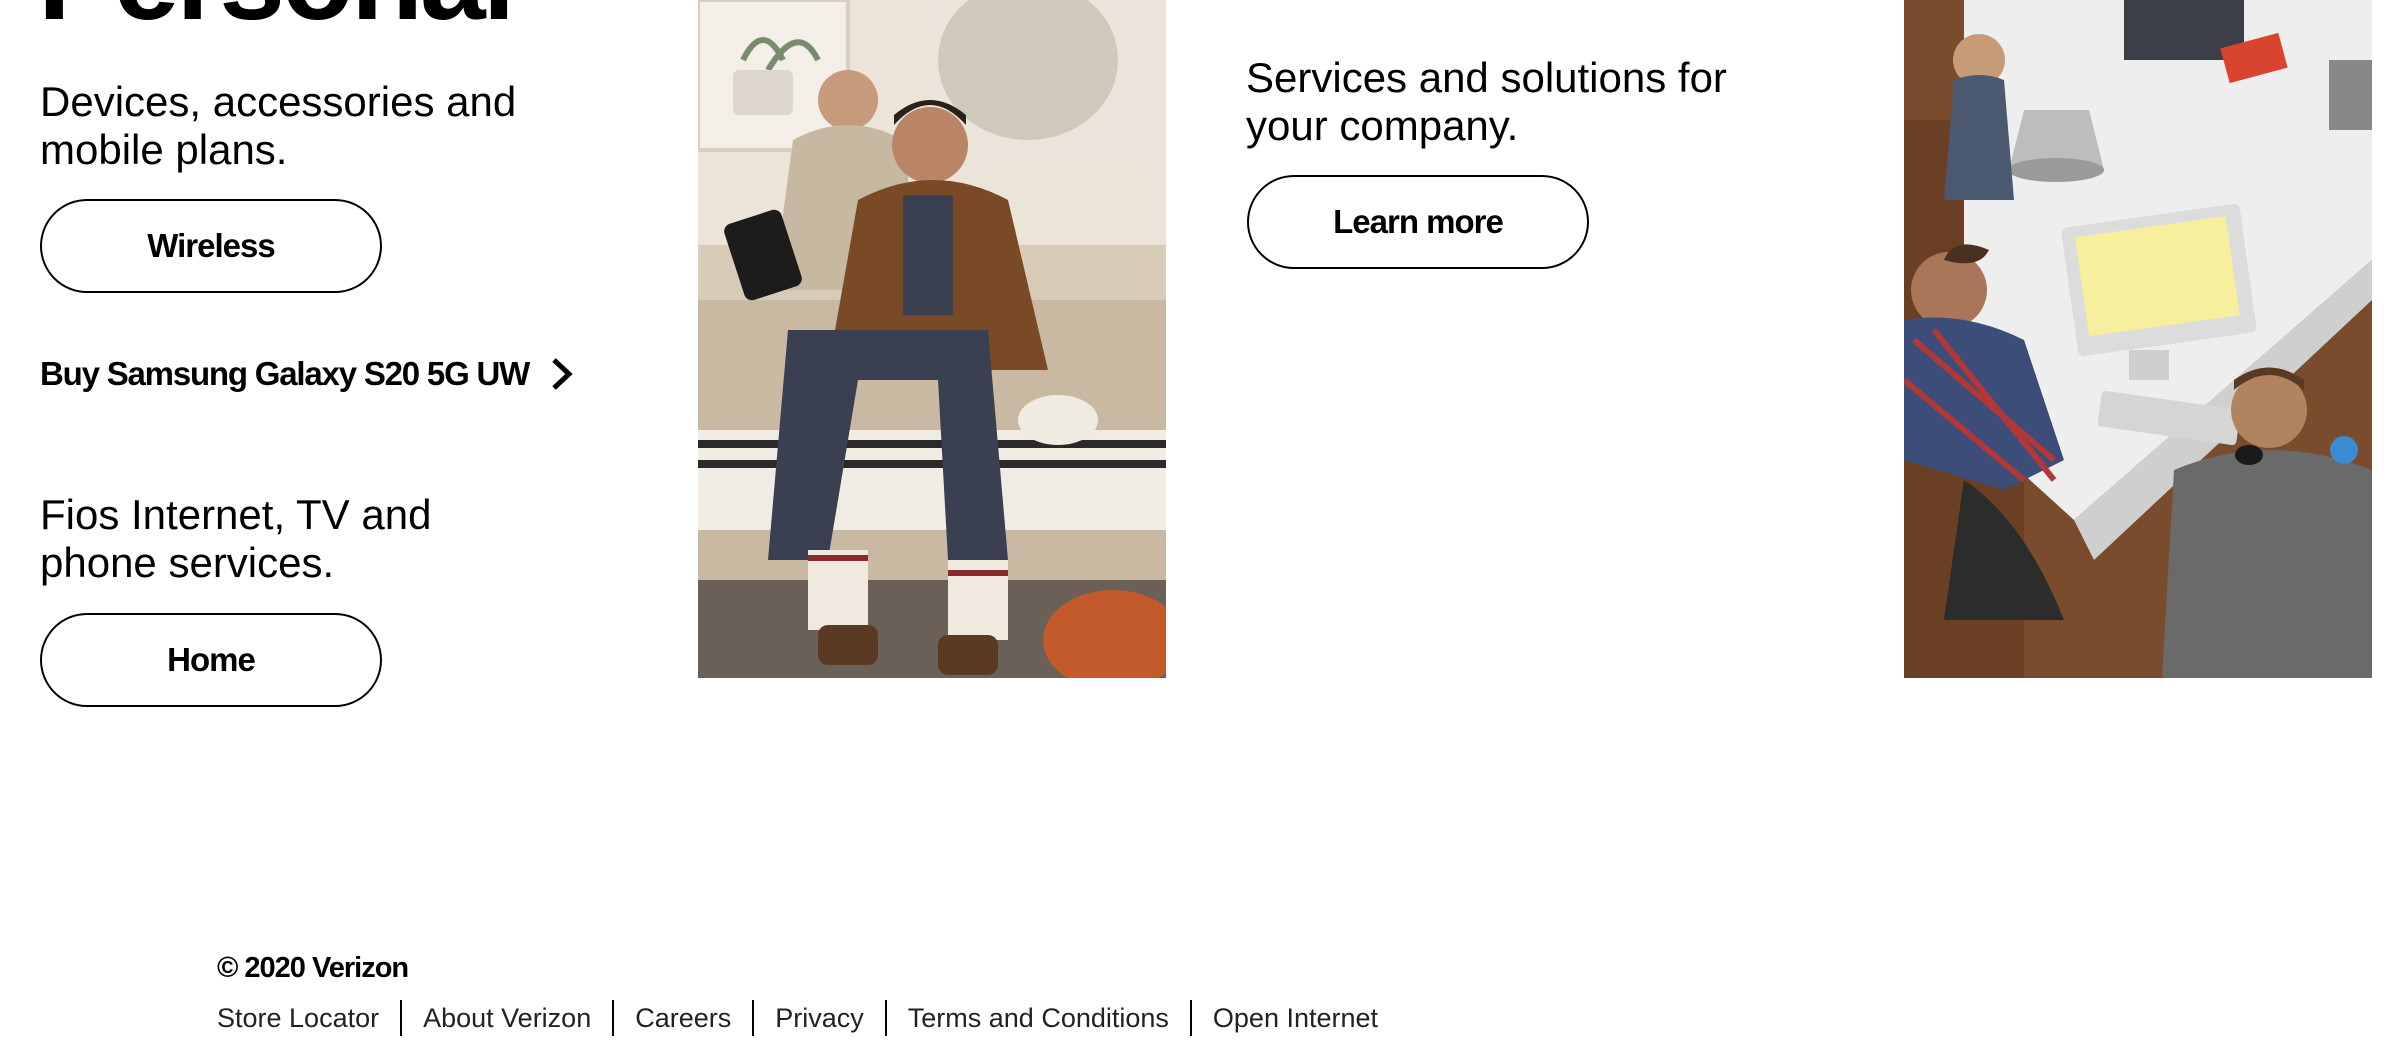  What do you see at coordinates (211, 246) in the screenshot?
I see `wireless-button: Wireless` at bounding box center [211, 246].